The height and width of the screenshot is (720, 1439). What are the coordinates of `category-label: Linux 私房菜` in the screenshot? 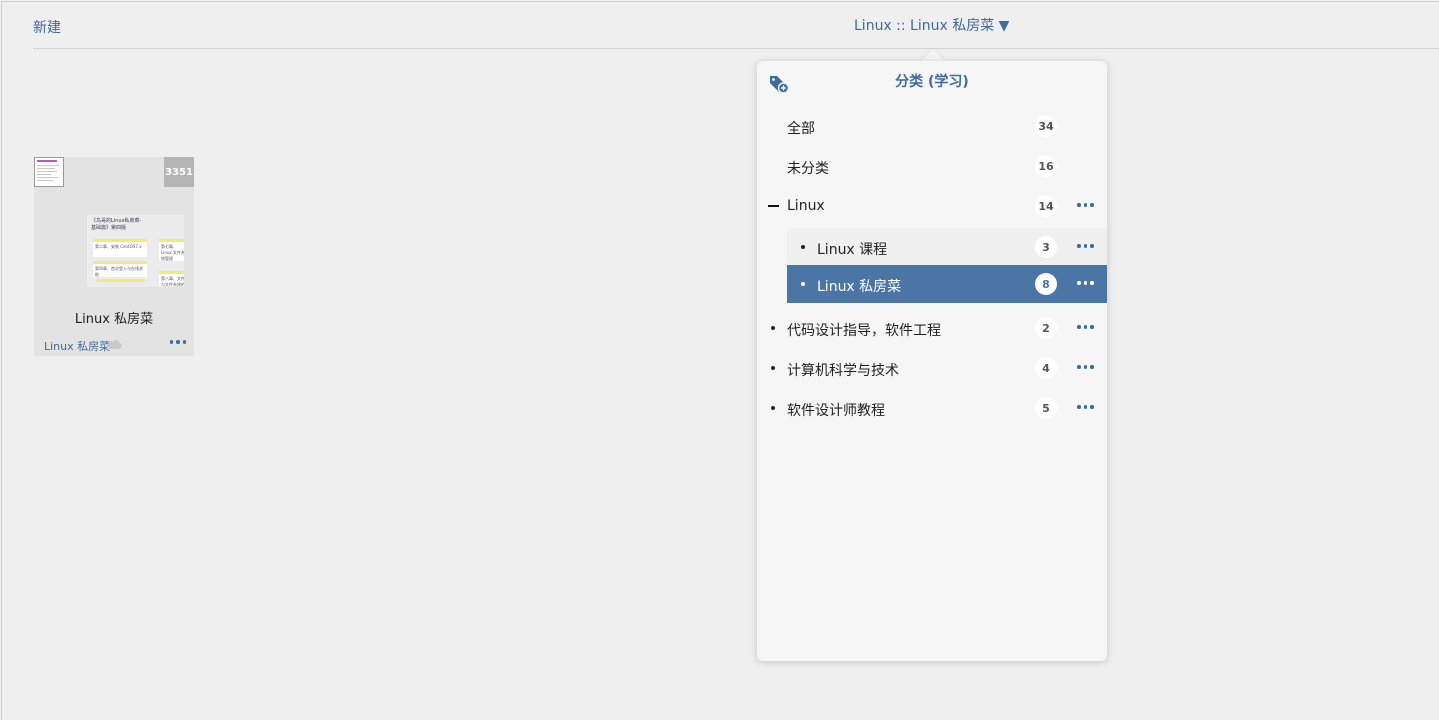 It's located at (859, 287).